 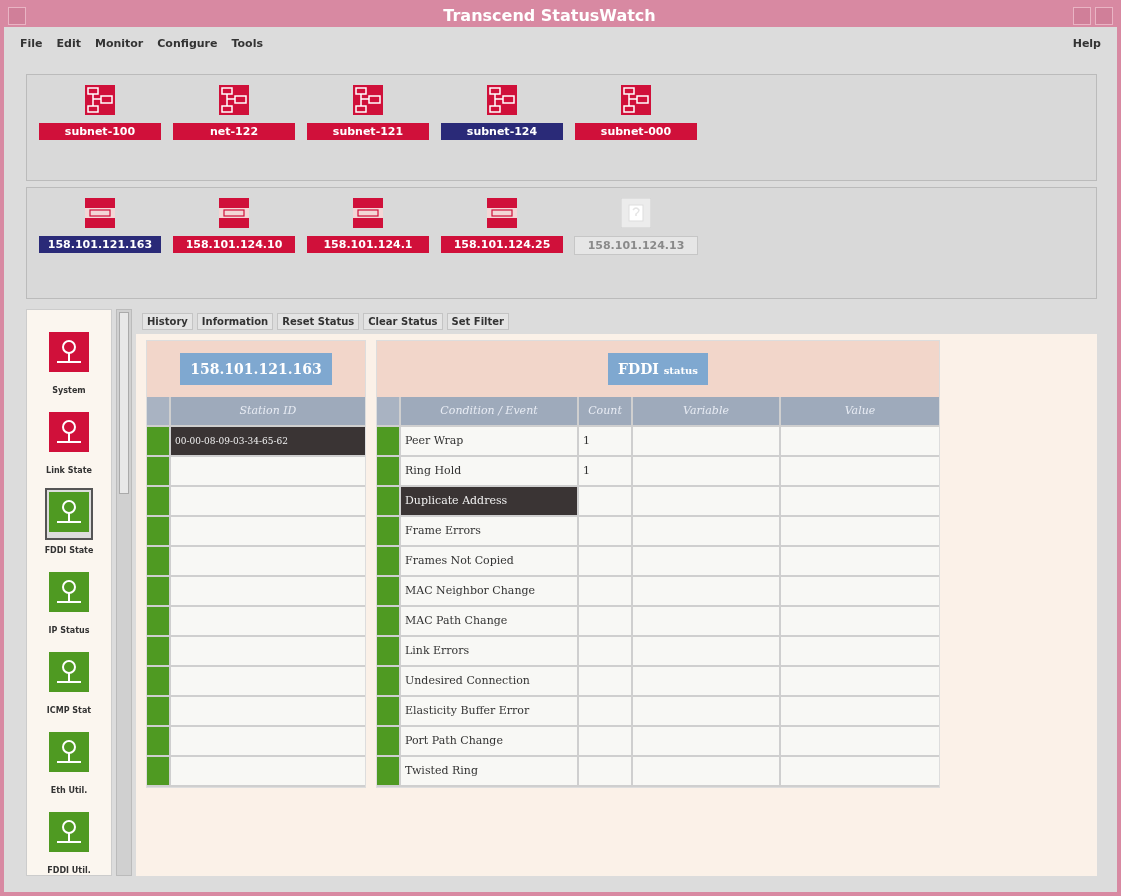 I want to click on help-menu: Help, so click(x=1086, y=43).